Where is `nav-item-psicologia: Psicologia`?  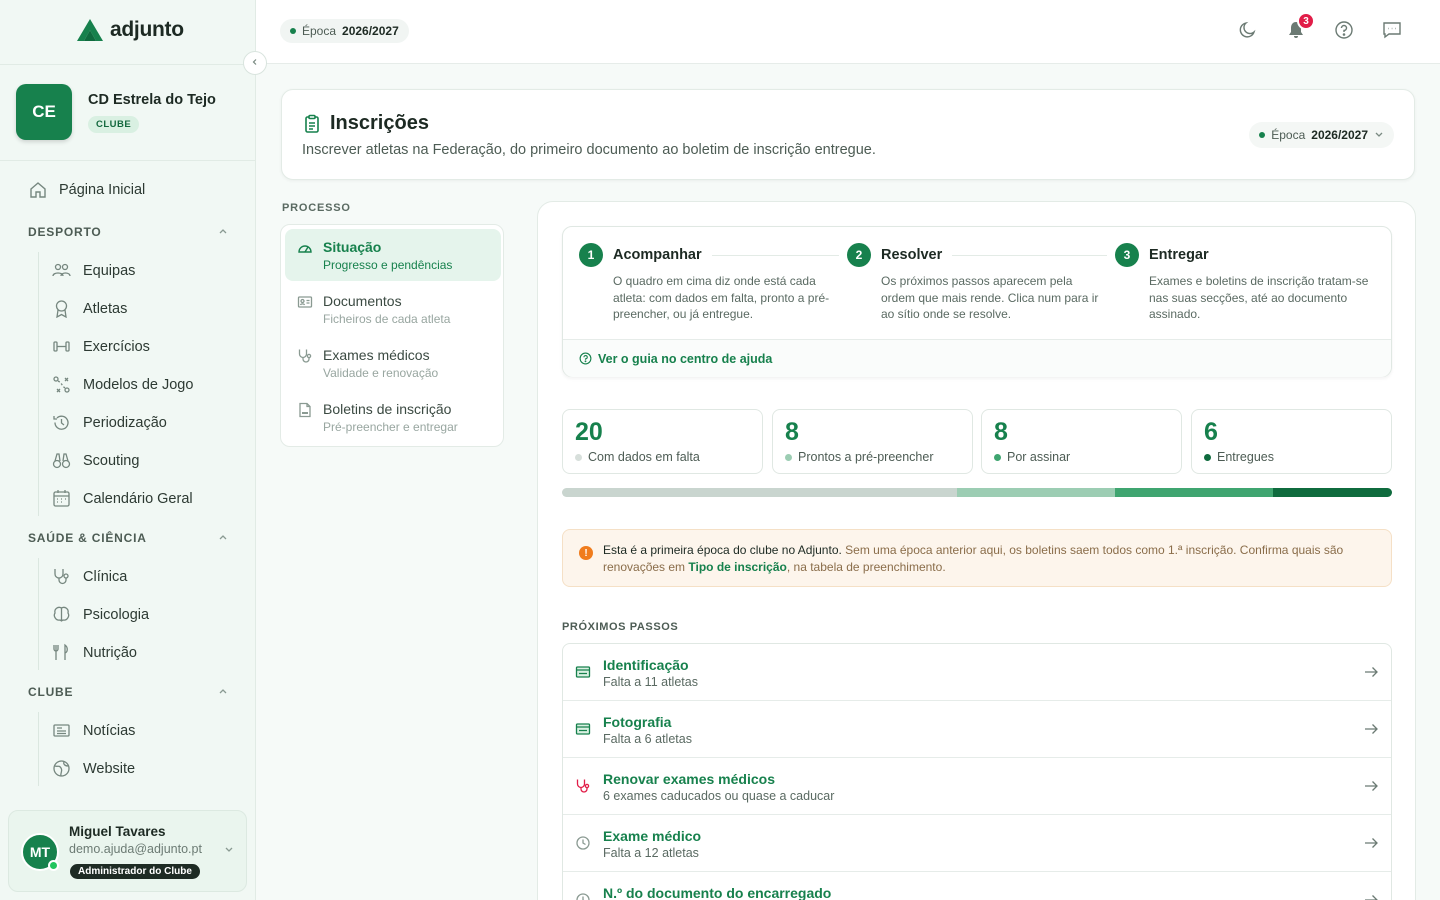 nav-item-psicologia: Psicologia is located at coordinates (100, 614).